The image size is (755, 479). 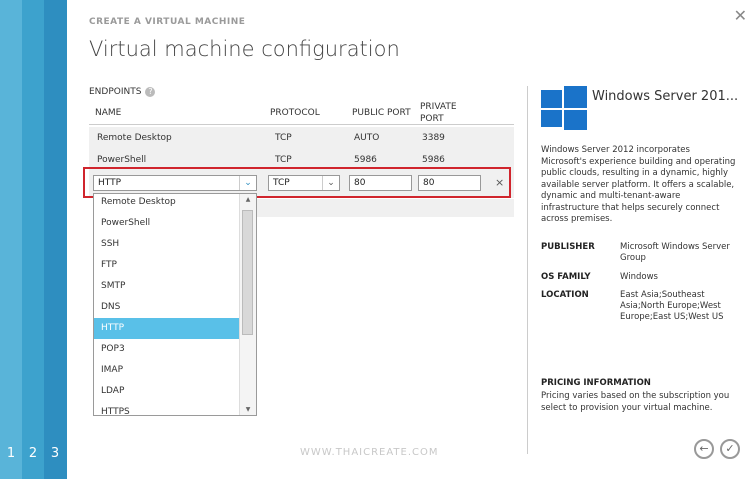 What do you see at coordinates (438, 107) in the screenshot?
I see `col-private-port-line1: PRIVATE` at bounding box center [438, 107].